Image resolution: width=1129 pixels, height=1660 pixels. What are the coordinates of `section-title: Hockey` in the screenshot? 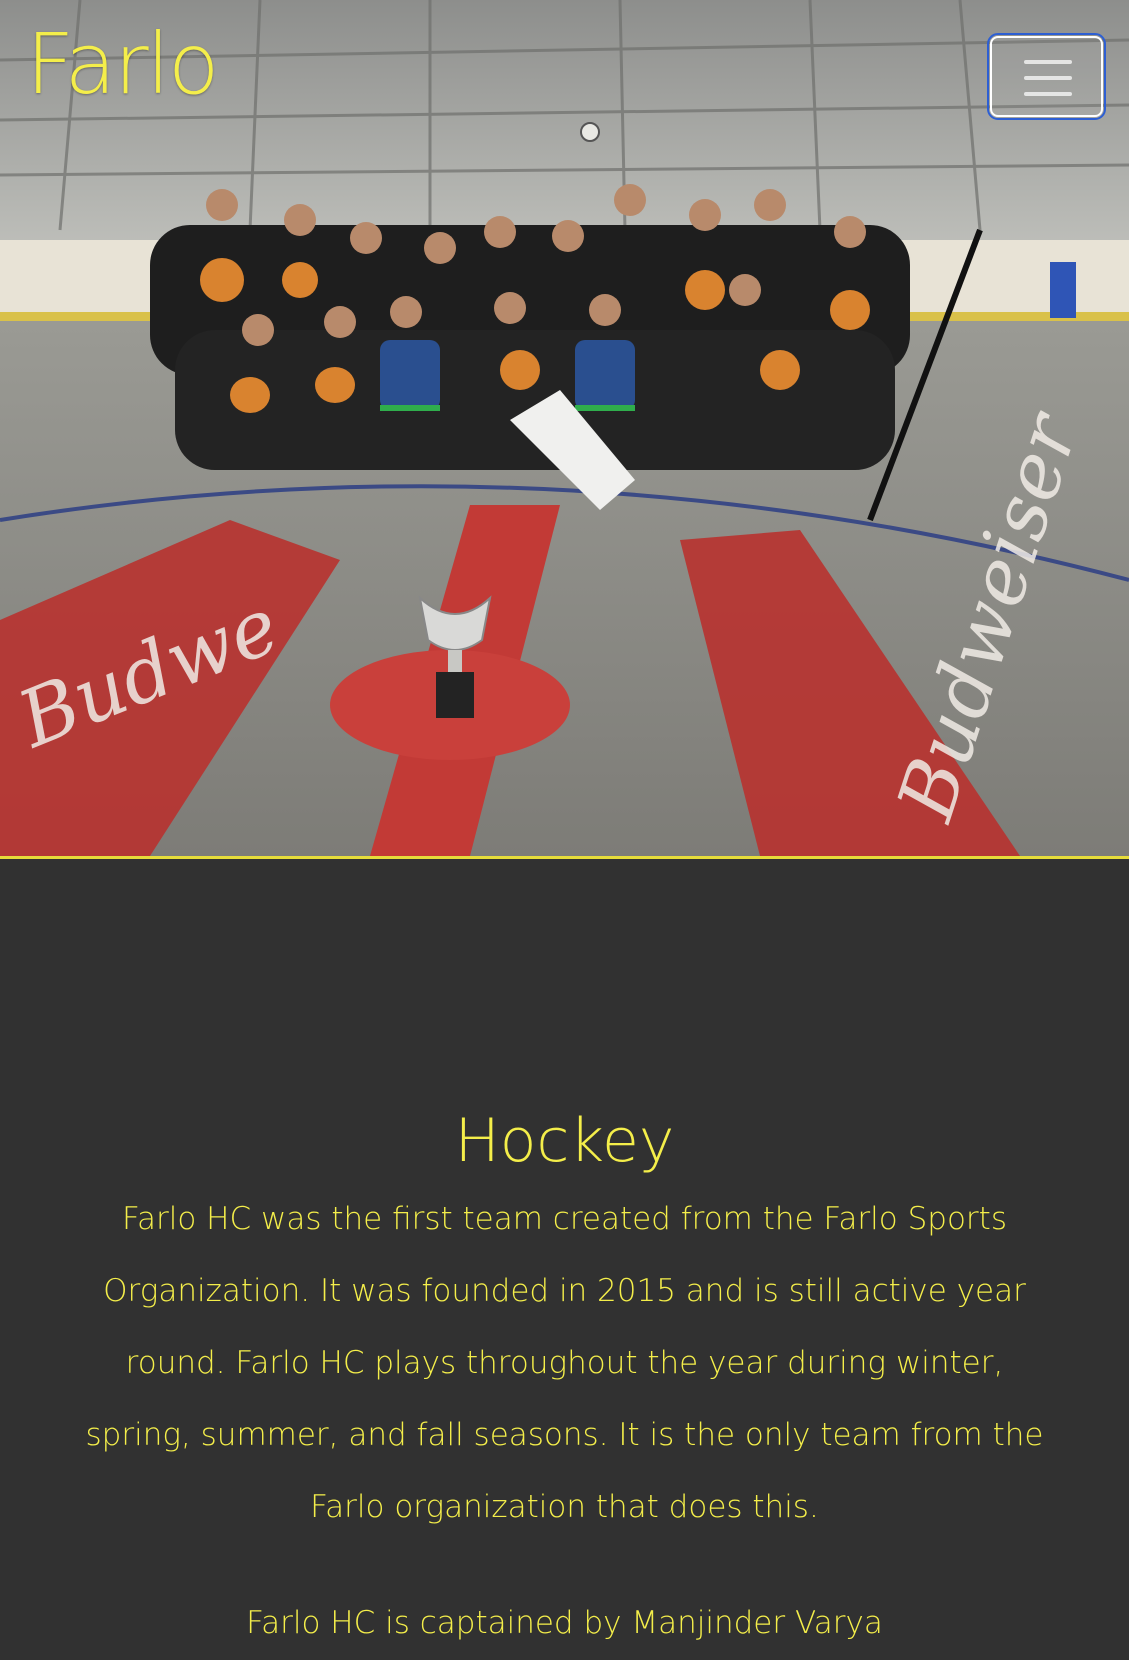 It's located at (564, 1141).